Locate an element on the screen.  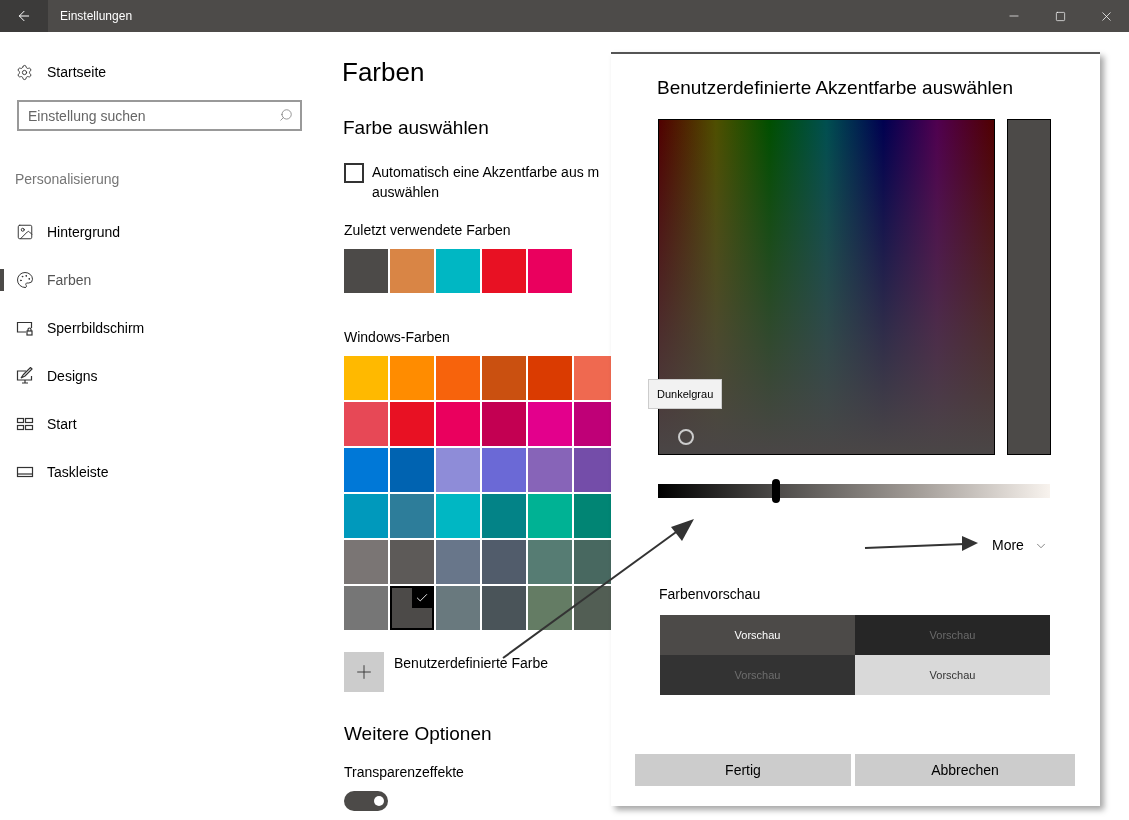
maximize-icon is located at coordinates (1060, 16).